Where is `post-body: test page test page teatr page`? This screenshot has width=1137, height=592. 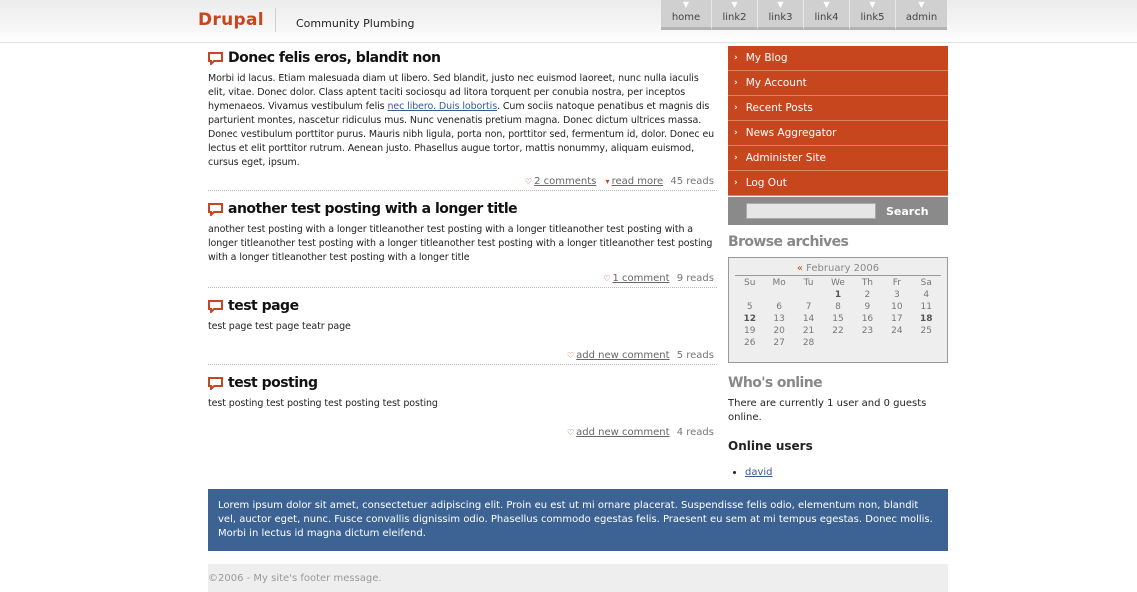 post-body: test page test page teatr page is located at coordinates (279, 326).